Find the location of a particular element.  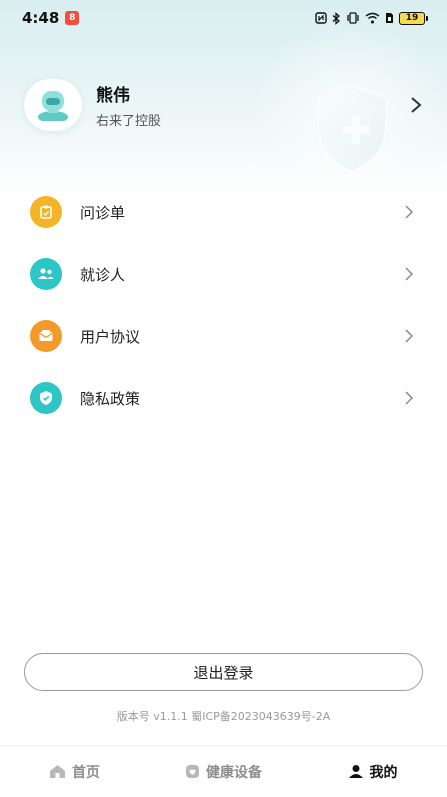

tab-label: 首页 is located at coordinates (86, 772).